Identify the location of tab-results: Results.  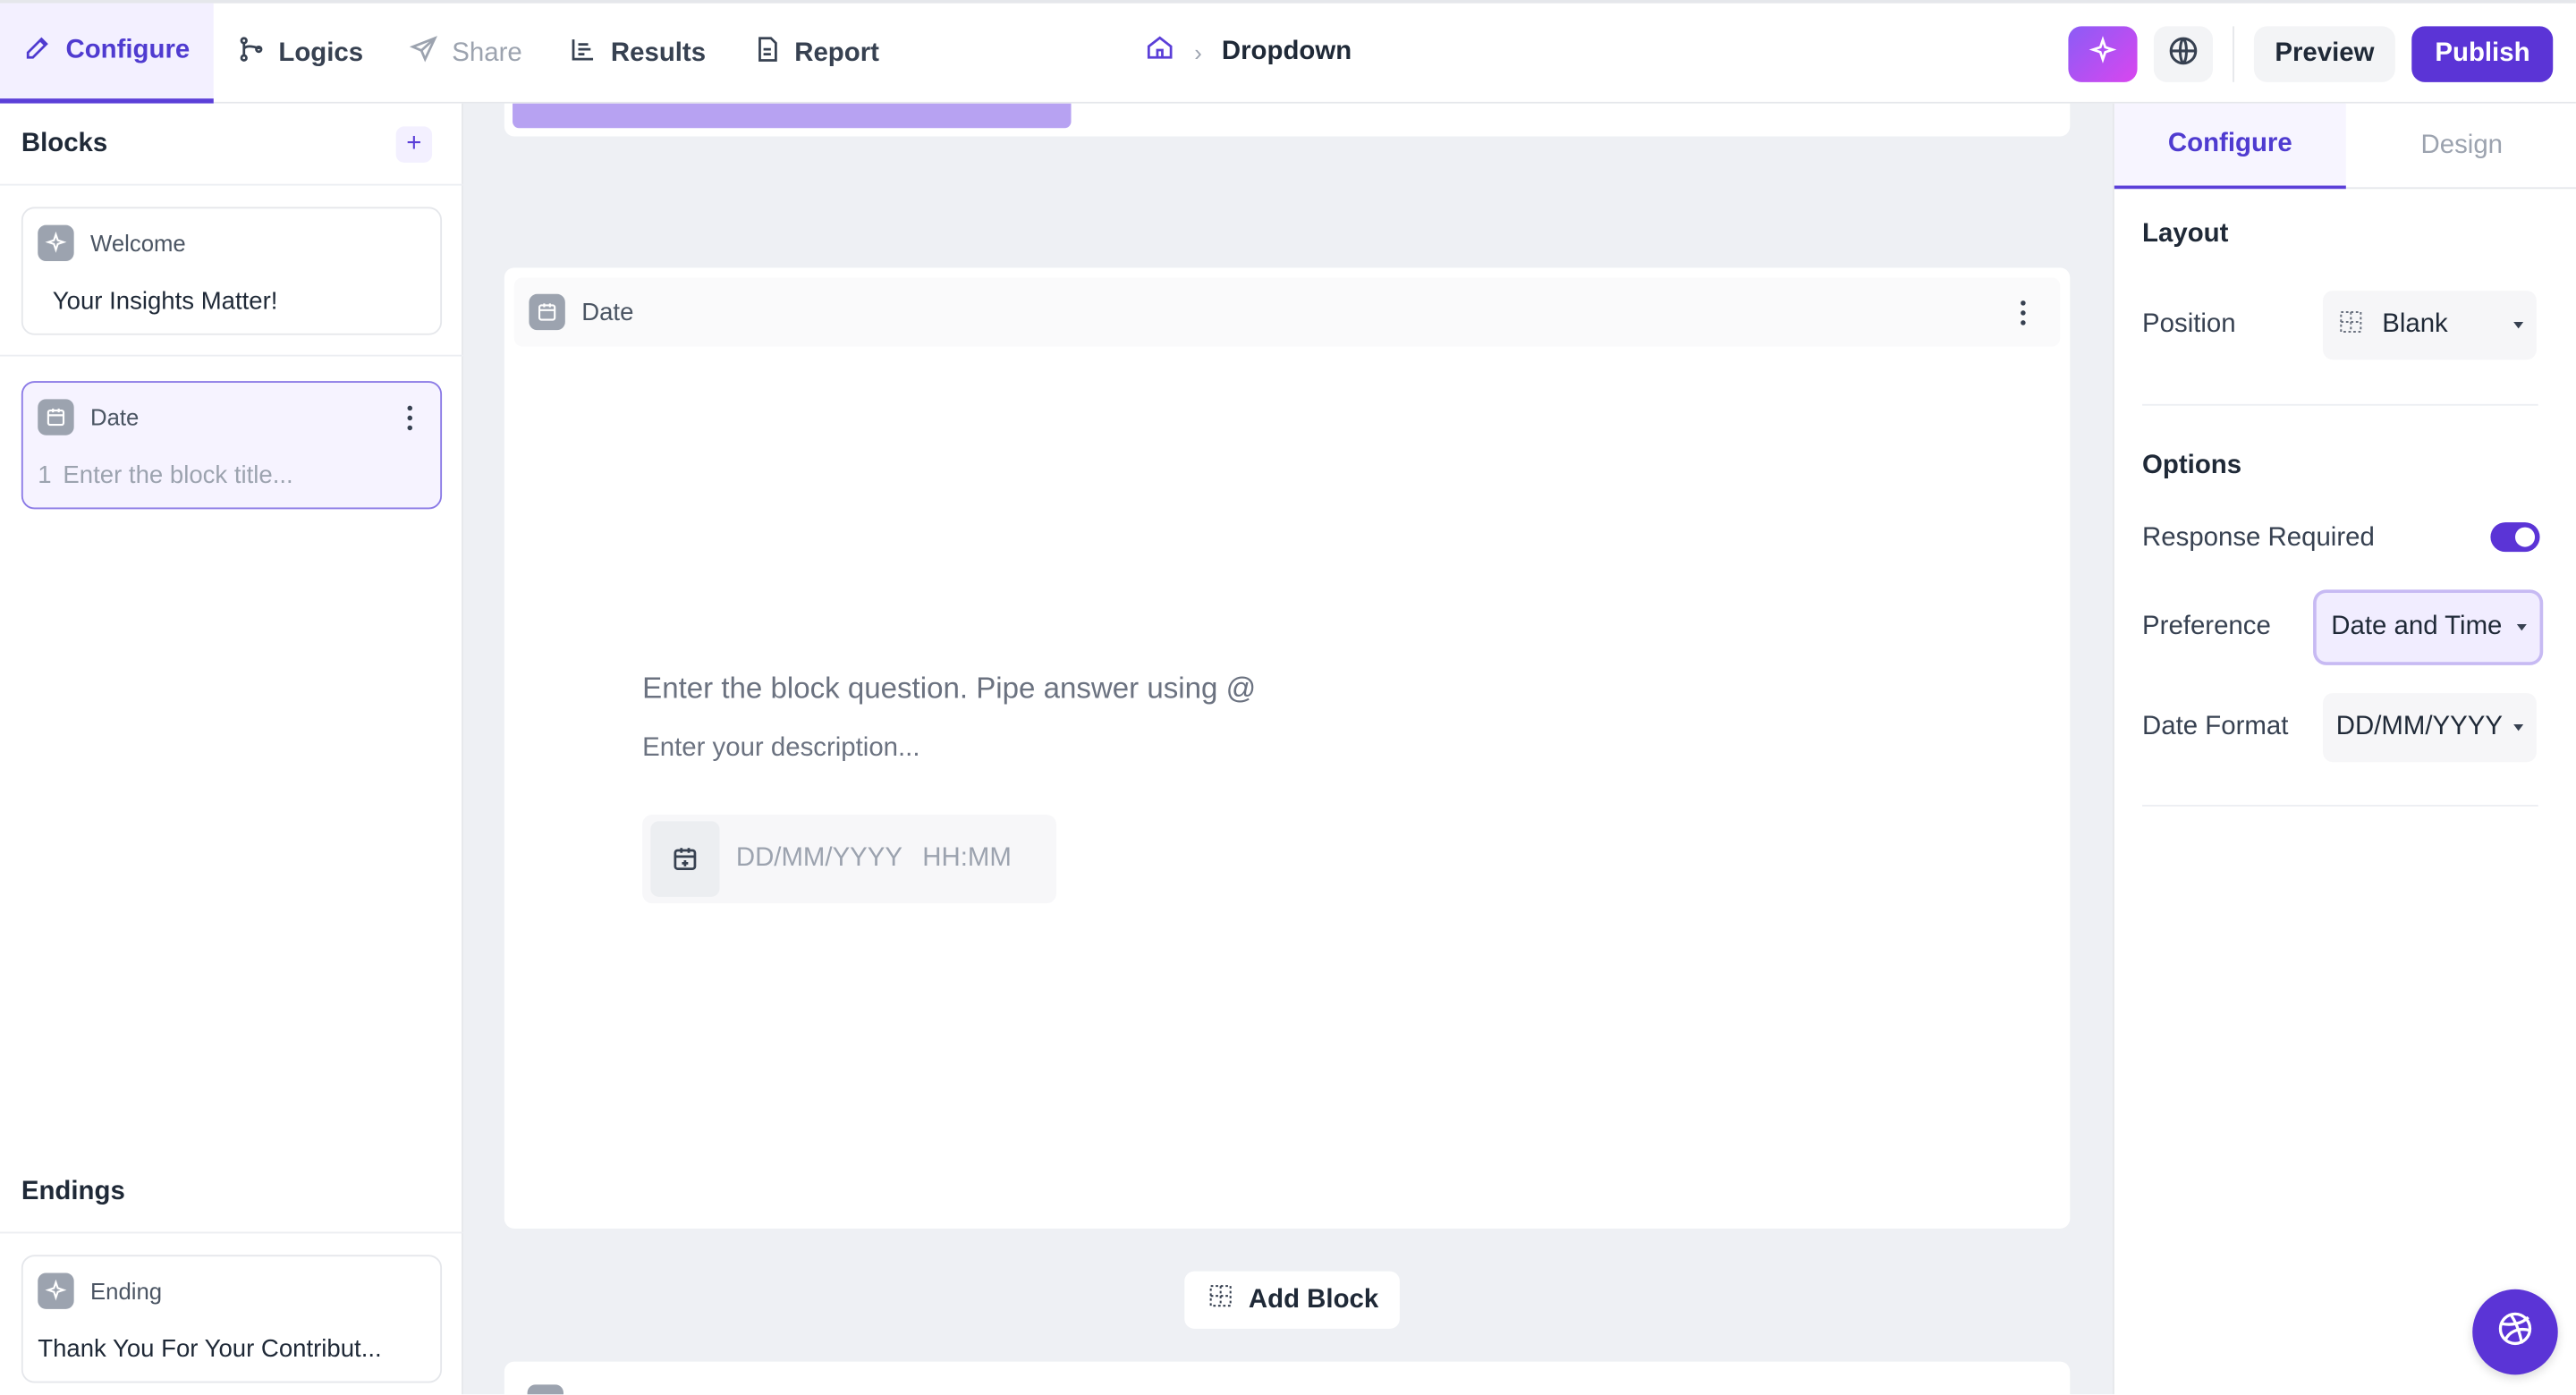
(636, 54).